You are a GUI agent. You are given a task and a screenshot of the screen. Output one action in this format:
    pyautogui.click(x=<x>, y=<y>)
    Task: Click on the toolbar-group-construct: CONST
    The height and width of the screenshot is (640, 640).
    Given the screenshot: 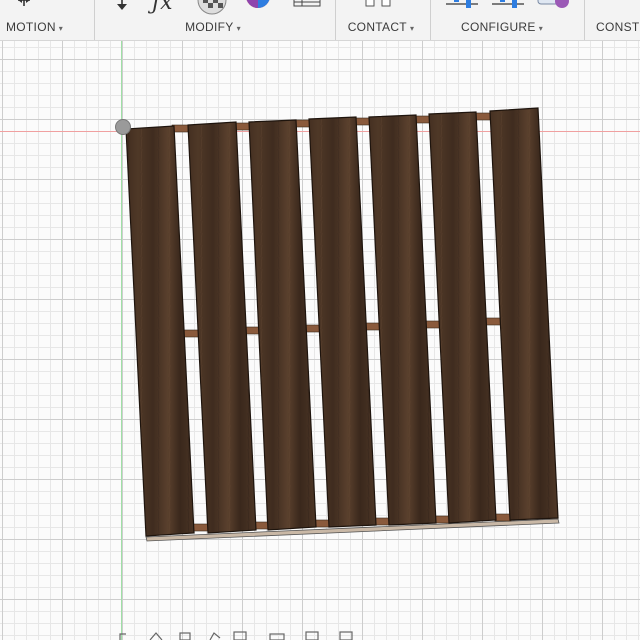 What is the action you would take?
    pyautogui.click(x=615, y=20)
    